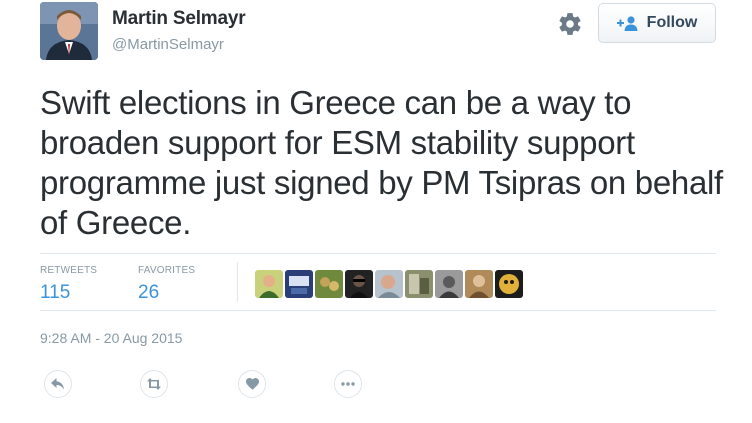 The width and height of the screenshot is (752, 423). I want to click on reply-button, so click(58, 384).